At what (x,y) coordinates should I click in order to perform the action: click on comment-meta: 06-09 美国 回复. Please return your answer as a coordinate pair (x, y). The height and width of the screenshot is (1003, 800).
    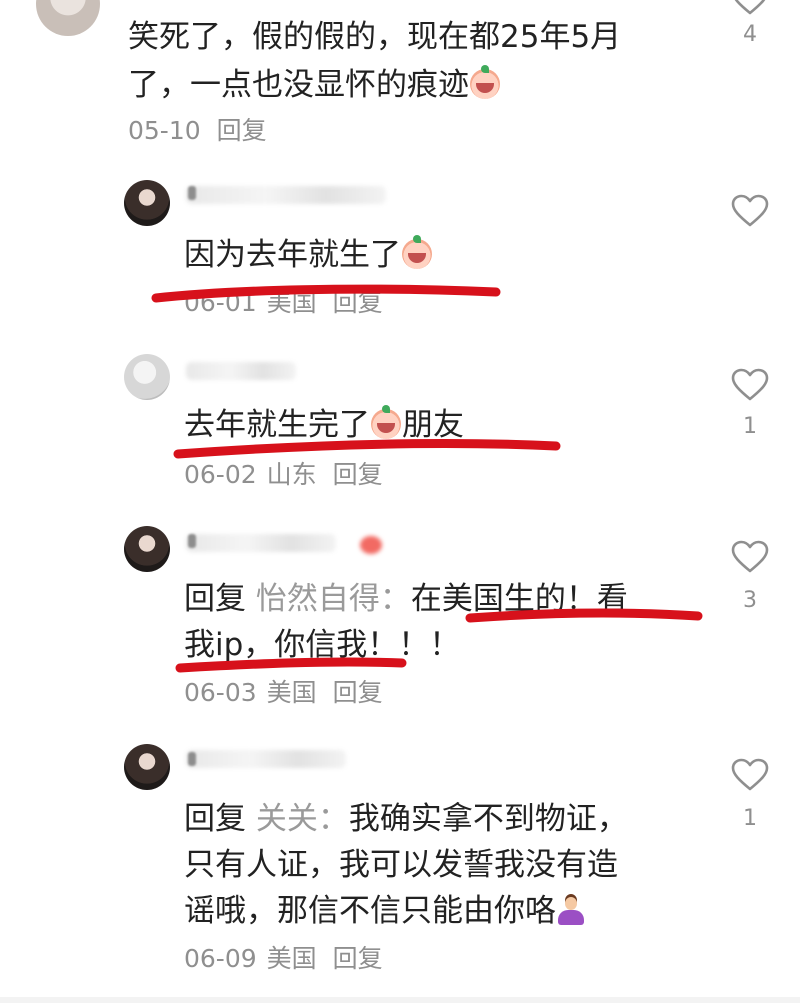
    Looking at the image, I should click on (283, 959).